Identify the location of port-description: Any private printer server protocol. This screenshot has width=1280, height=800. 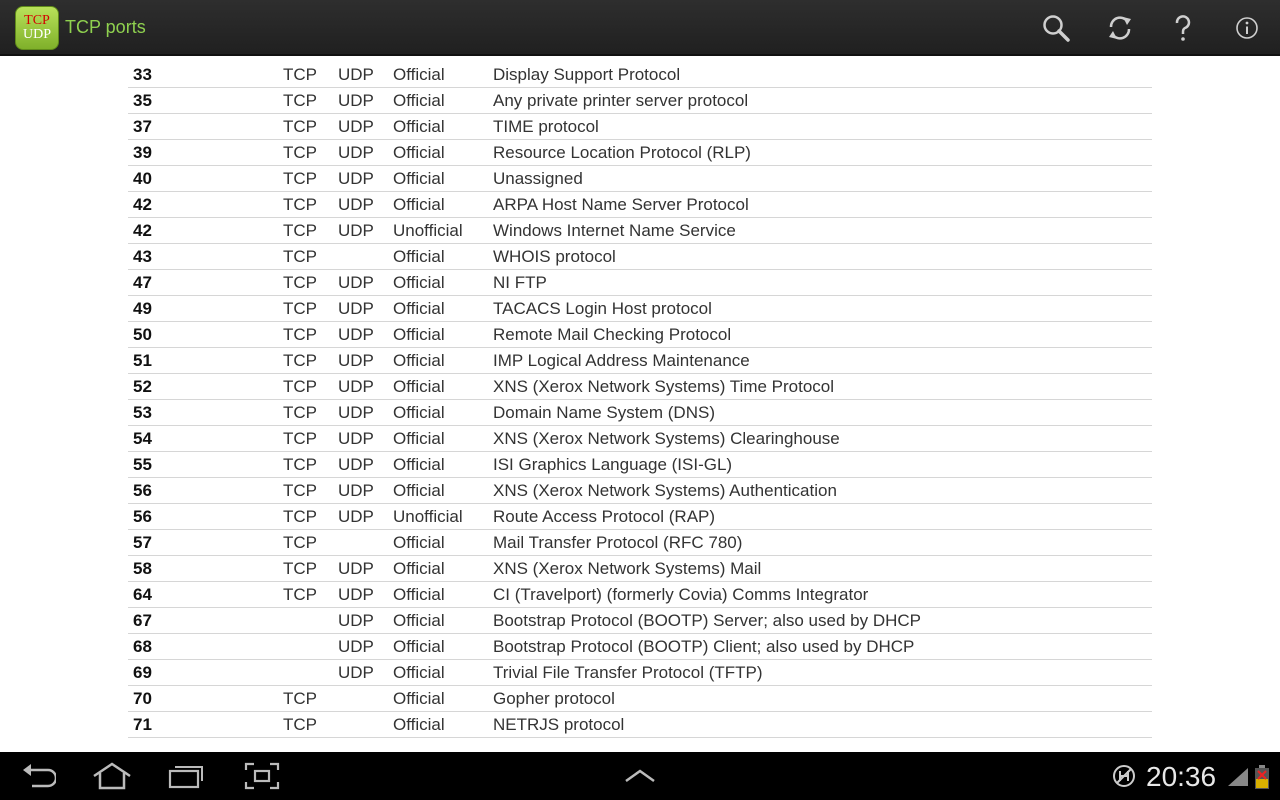
(621, 100).